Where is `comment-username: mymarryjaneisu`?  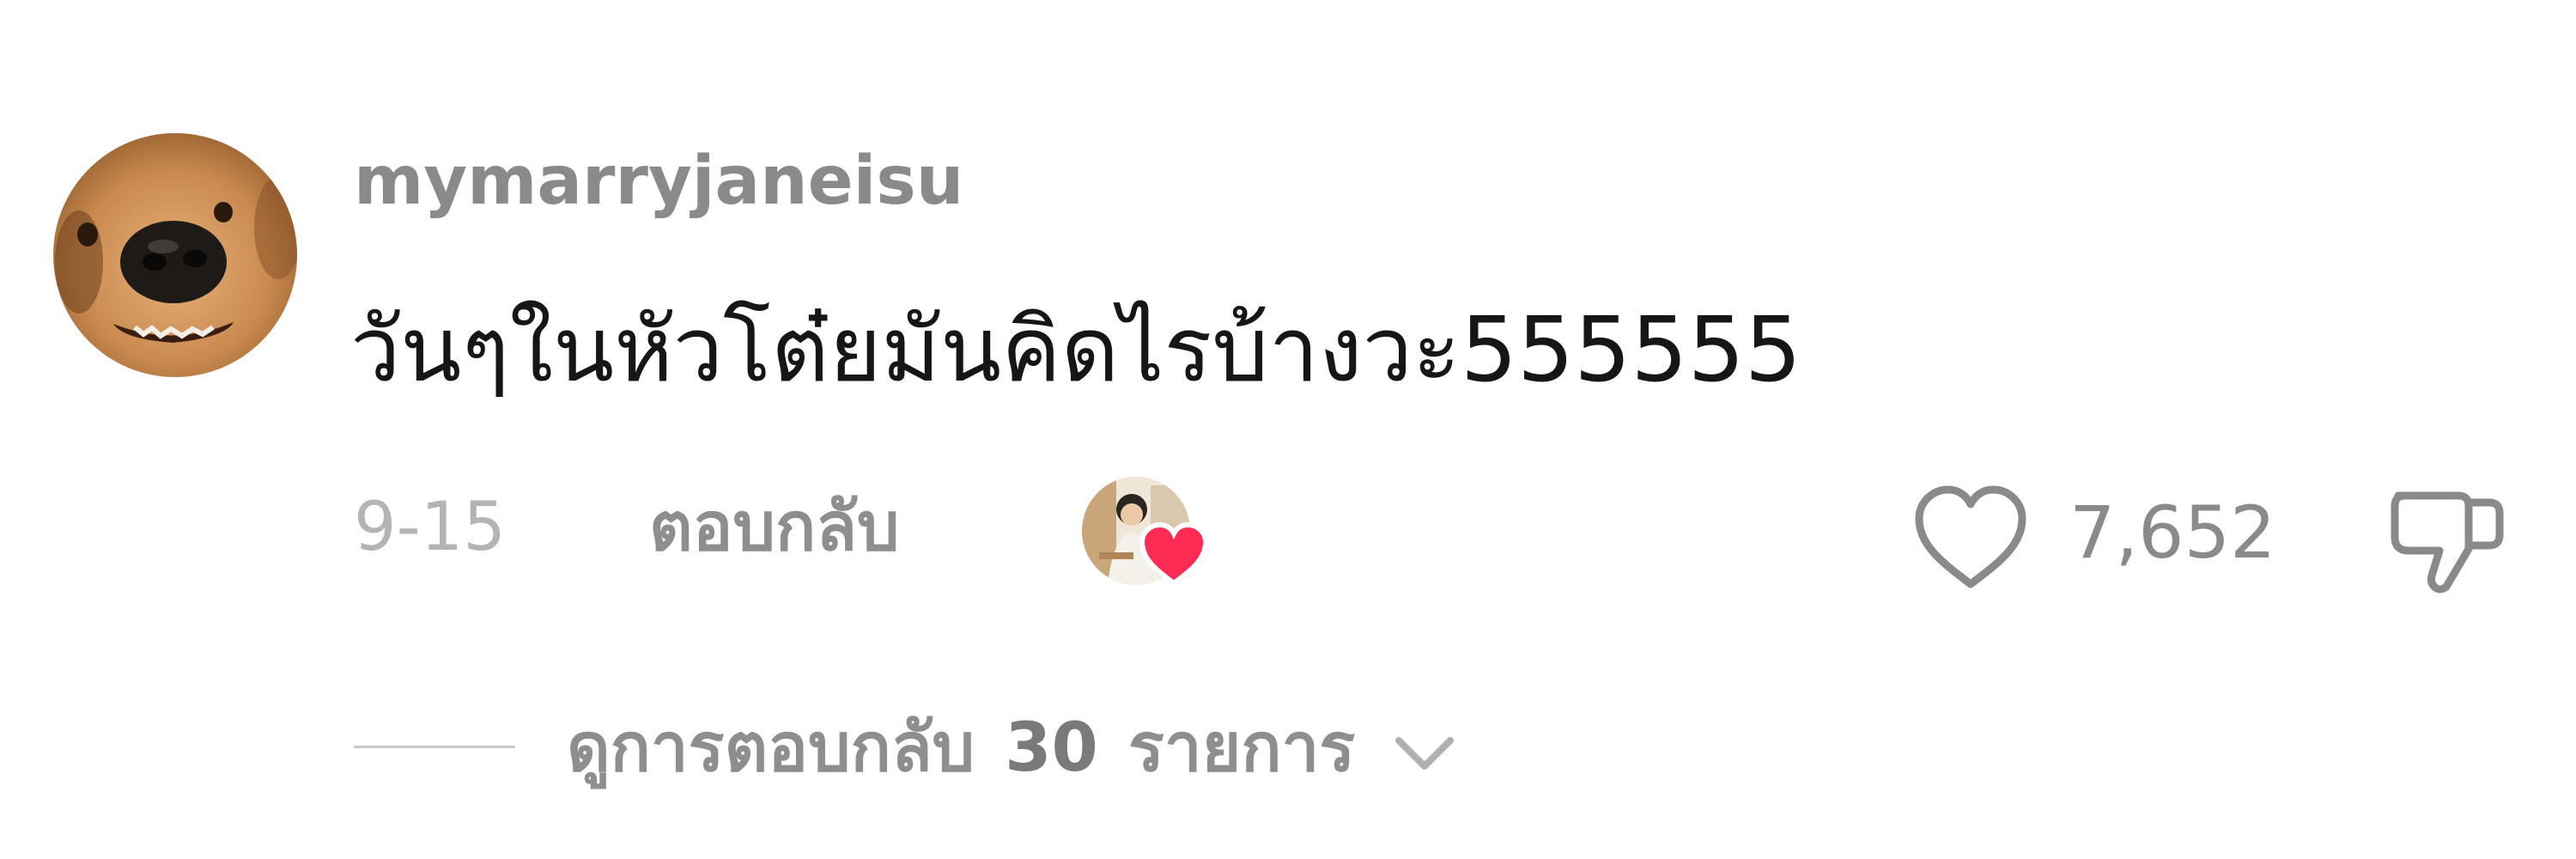 comment-username: mymarryjaneisu is located at coordinates (658, 181).